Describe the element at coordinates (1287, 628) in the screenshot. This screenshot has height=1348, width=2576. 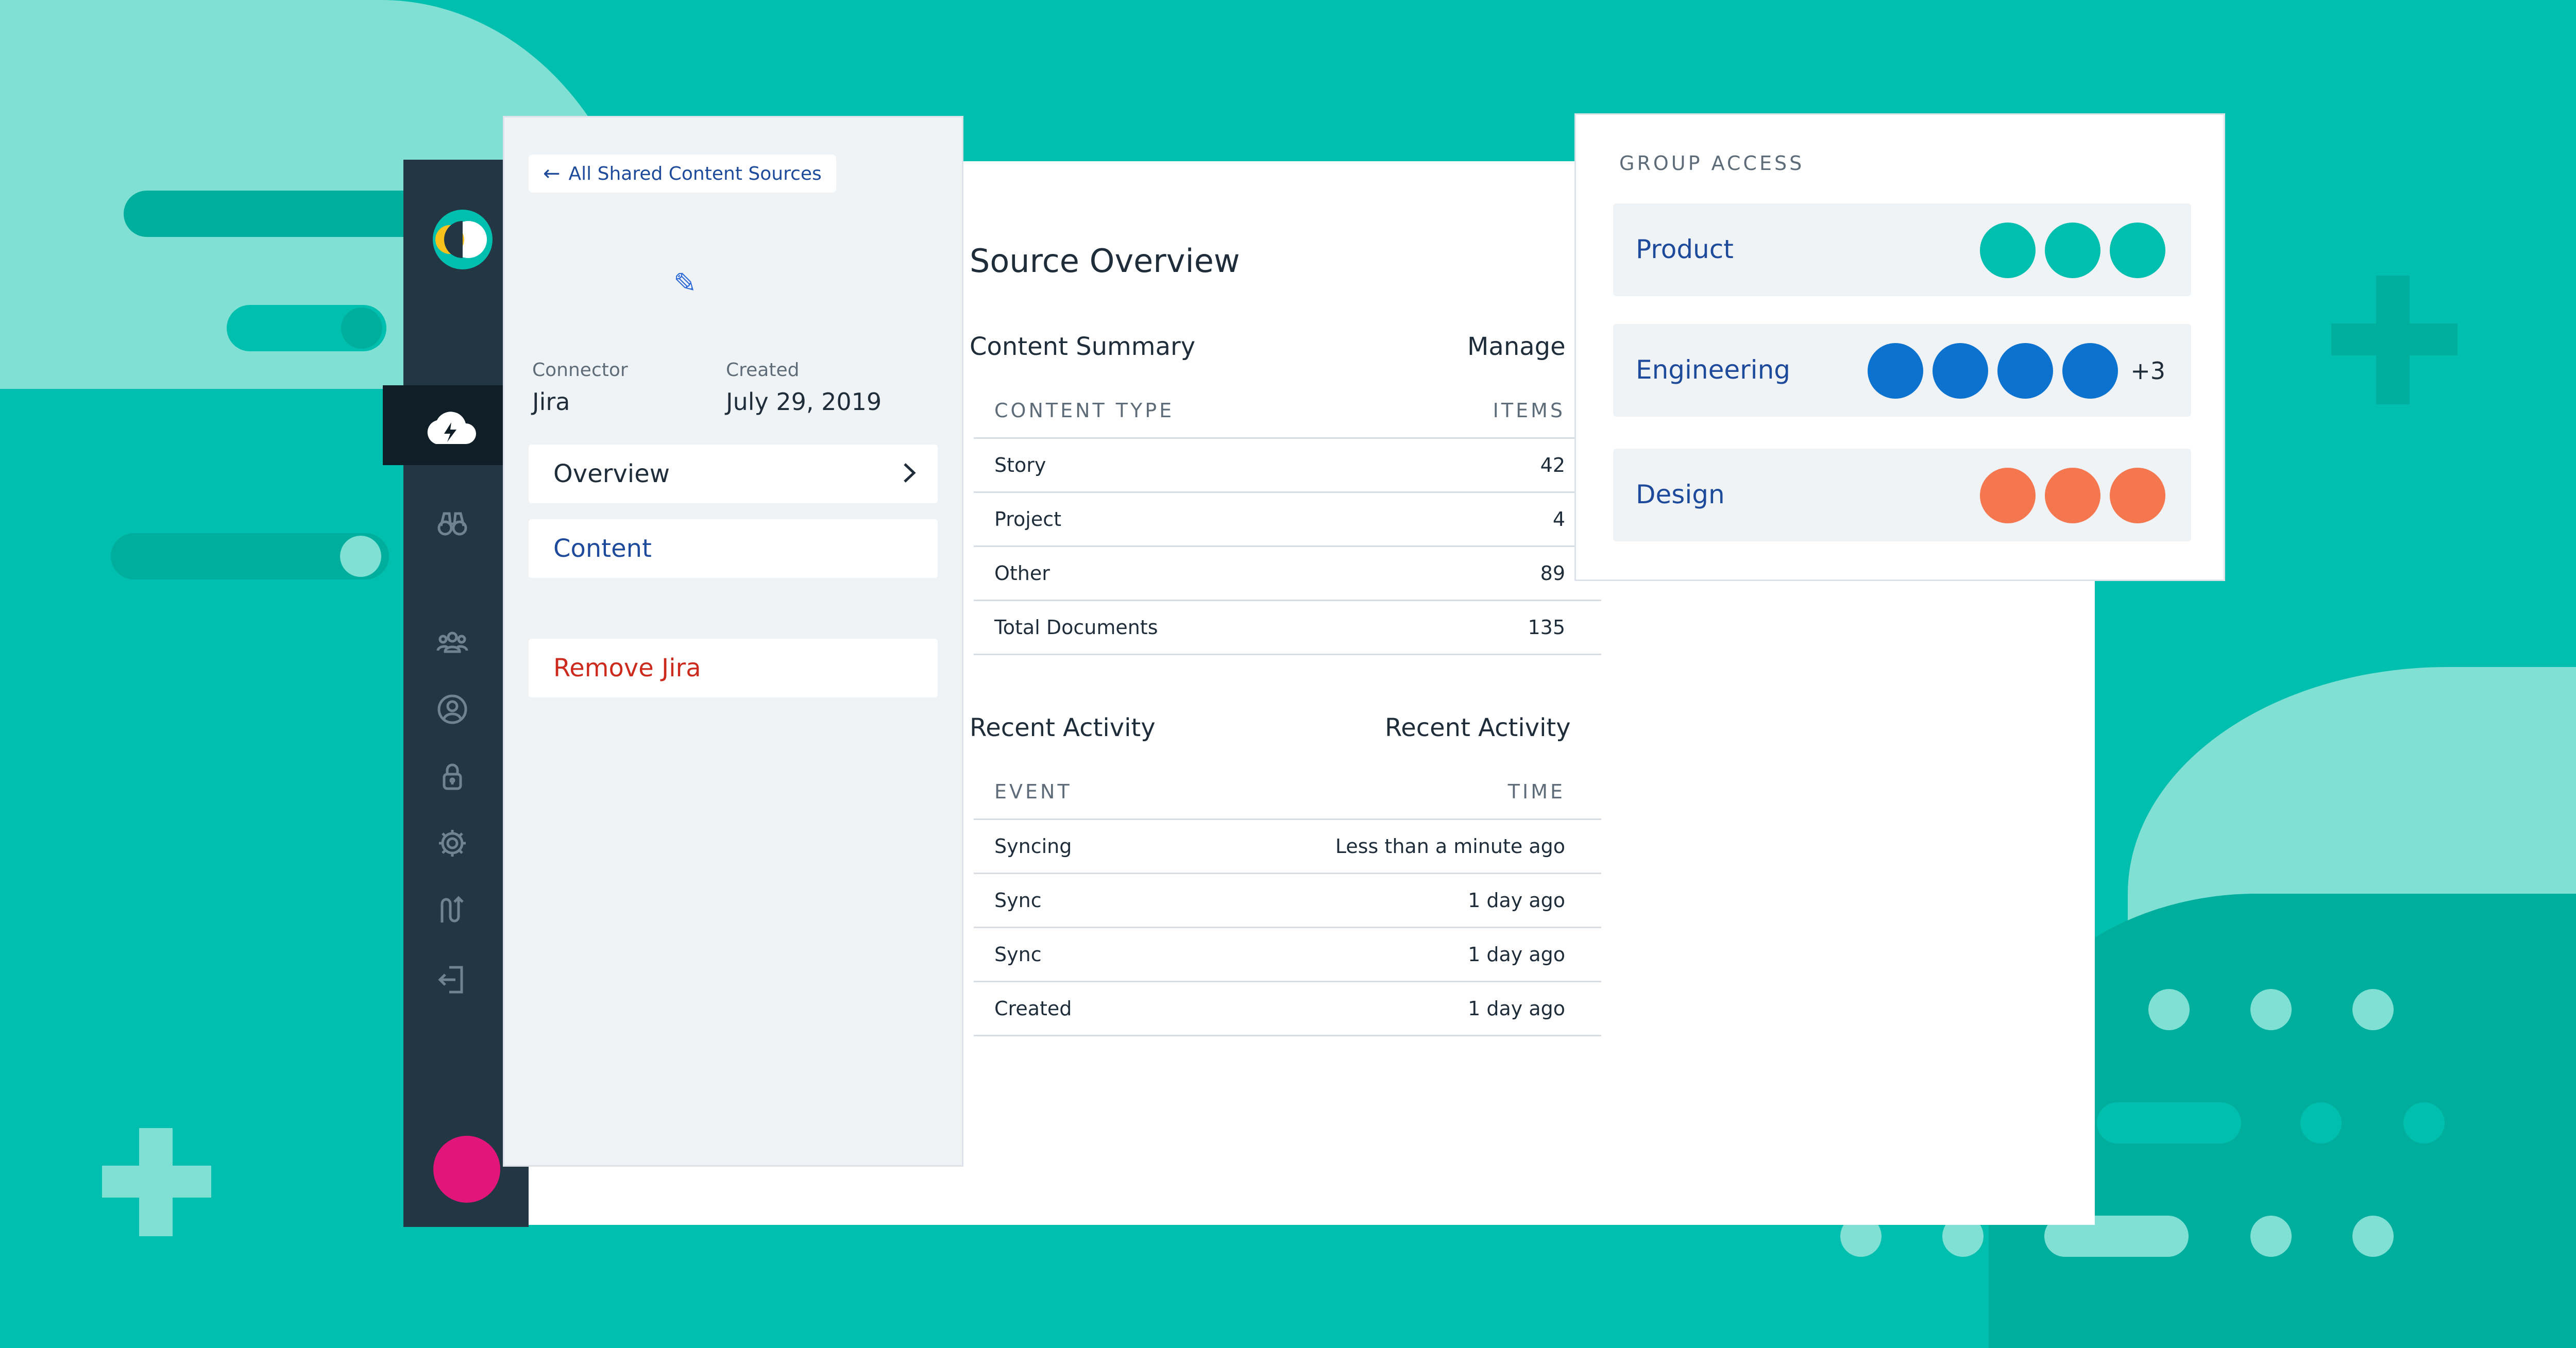
I see `table-row: Total Documents 135` at that location.